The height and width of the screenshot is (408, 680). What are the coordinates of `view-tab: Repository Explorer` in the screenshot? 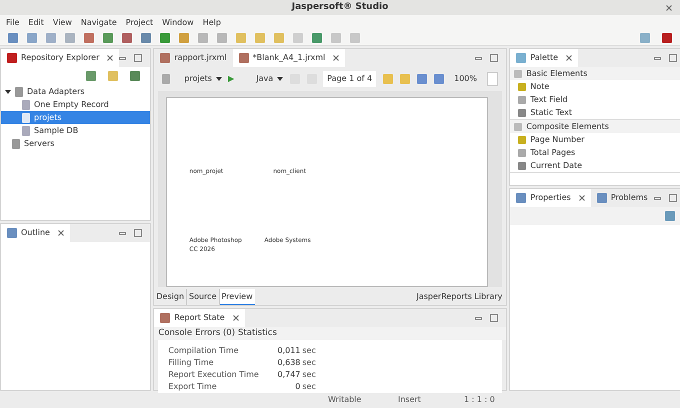 It's located at (60, 58).